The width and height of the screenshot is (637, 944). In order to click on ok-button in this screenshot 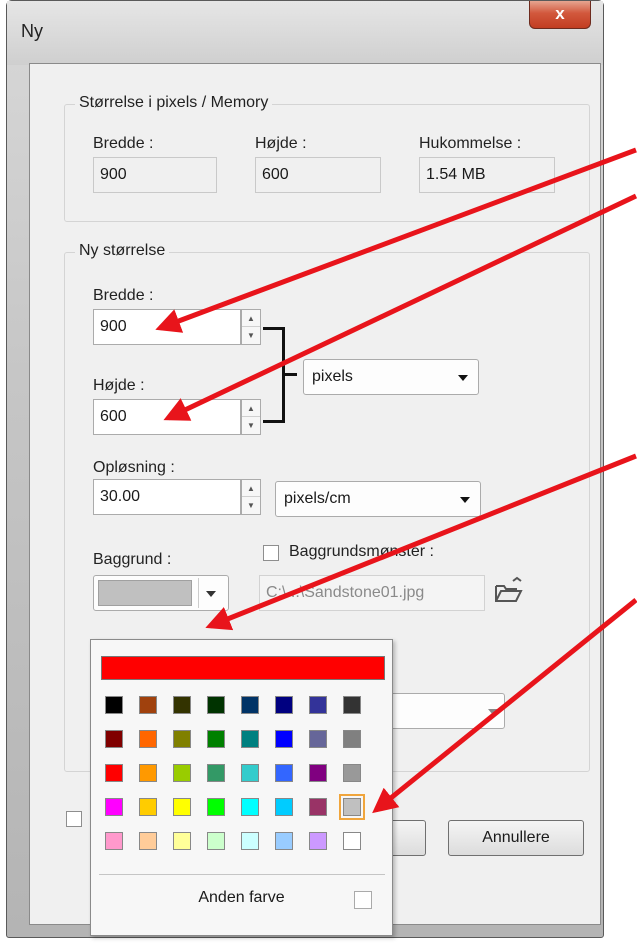, I will do `click(408, 838)`.